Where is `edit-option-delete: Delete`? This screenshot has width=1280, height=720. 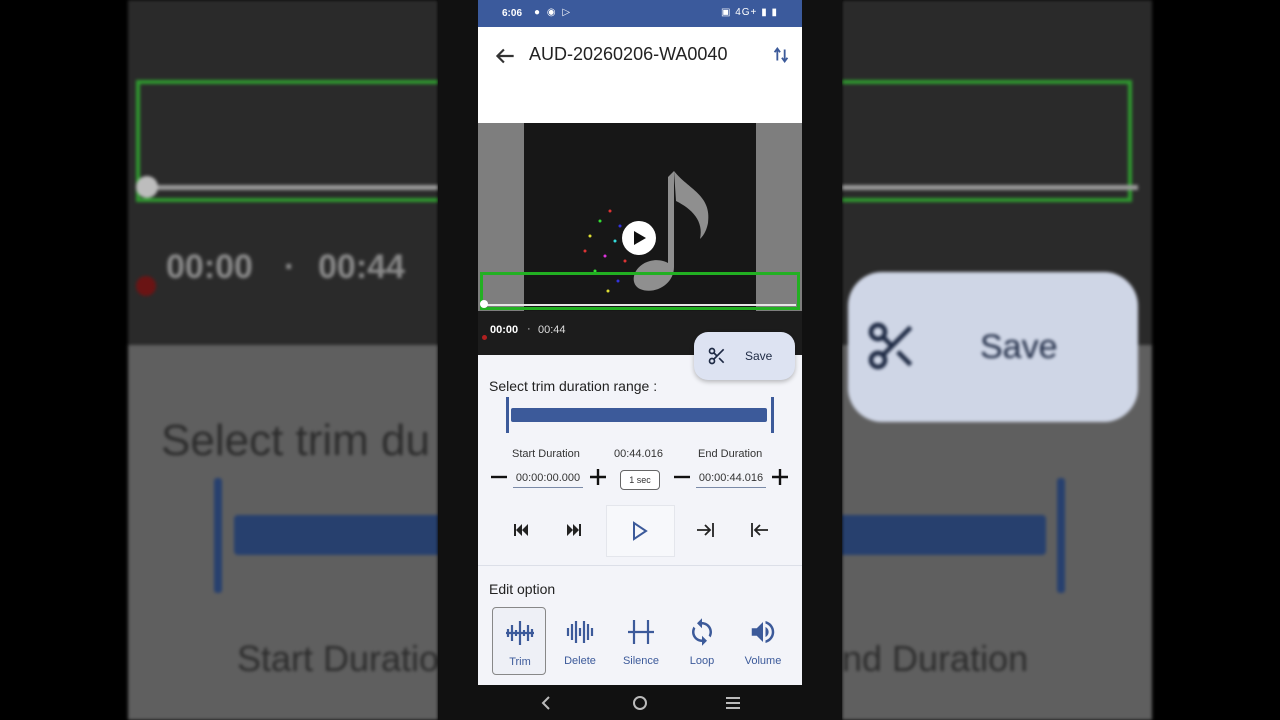 edit-option-delete: Delete is located at coordinates (580, 641).